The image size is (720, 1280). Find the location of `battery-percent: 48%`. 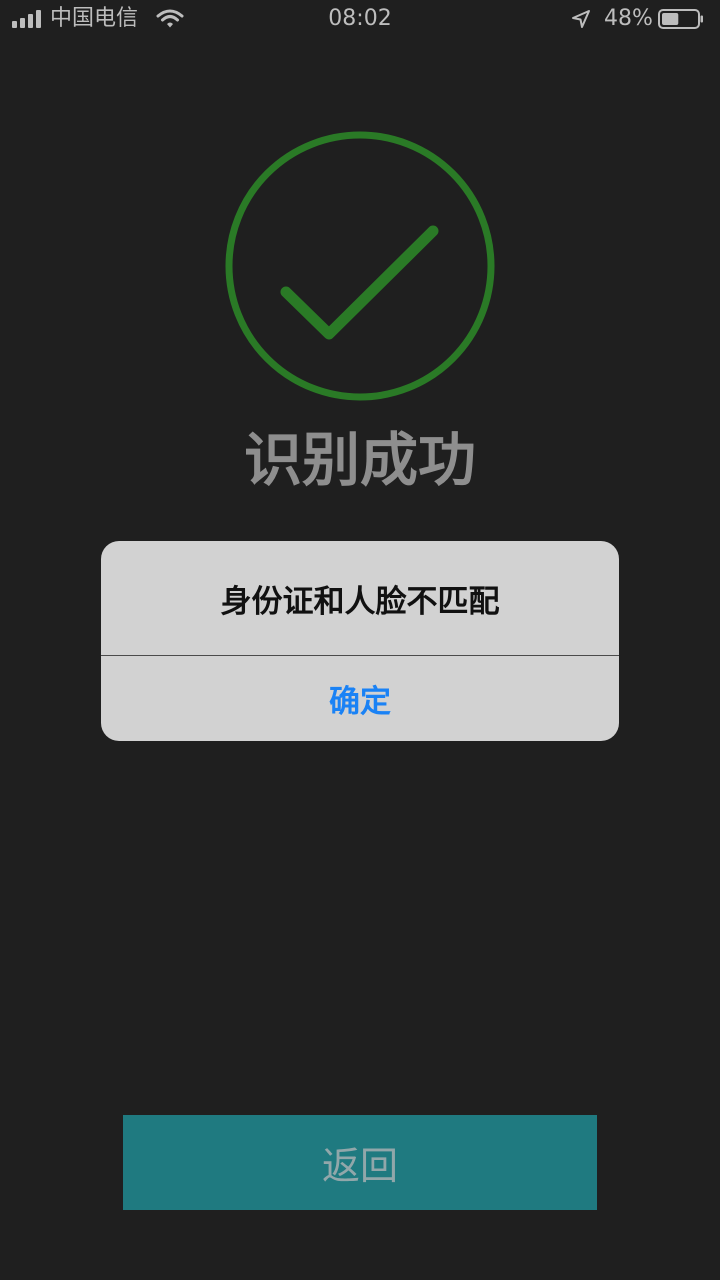

battery-percent: 48% is located at coordinates (628, 18).